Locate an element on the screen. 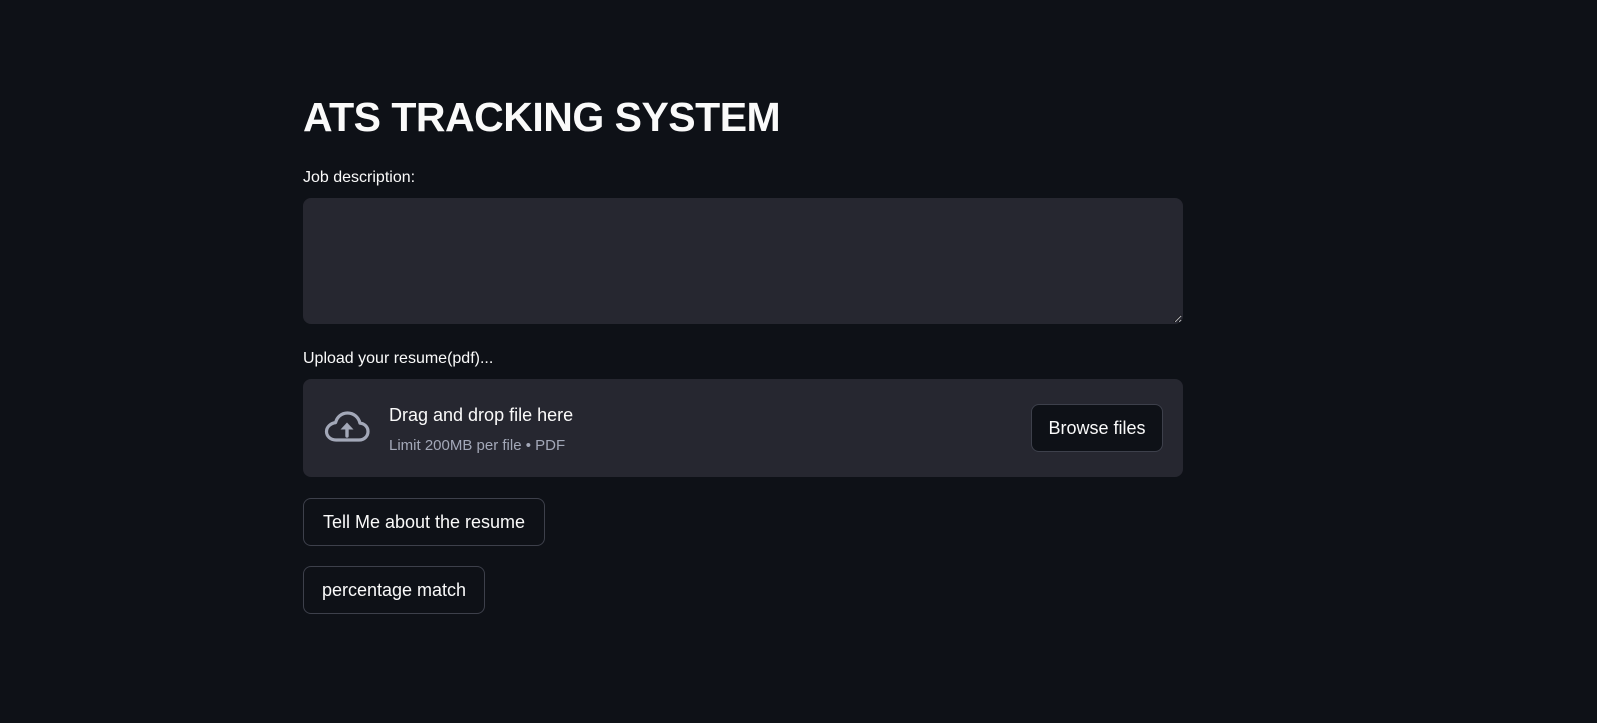  dropzone-title: Drag and drop file here is located at coordinates (481, 415).